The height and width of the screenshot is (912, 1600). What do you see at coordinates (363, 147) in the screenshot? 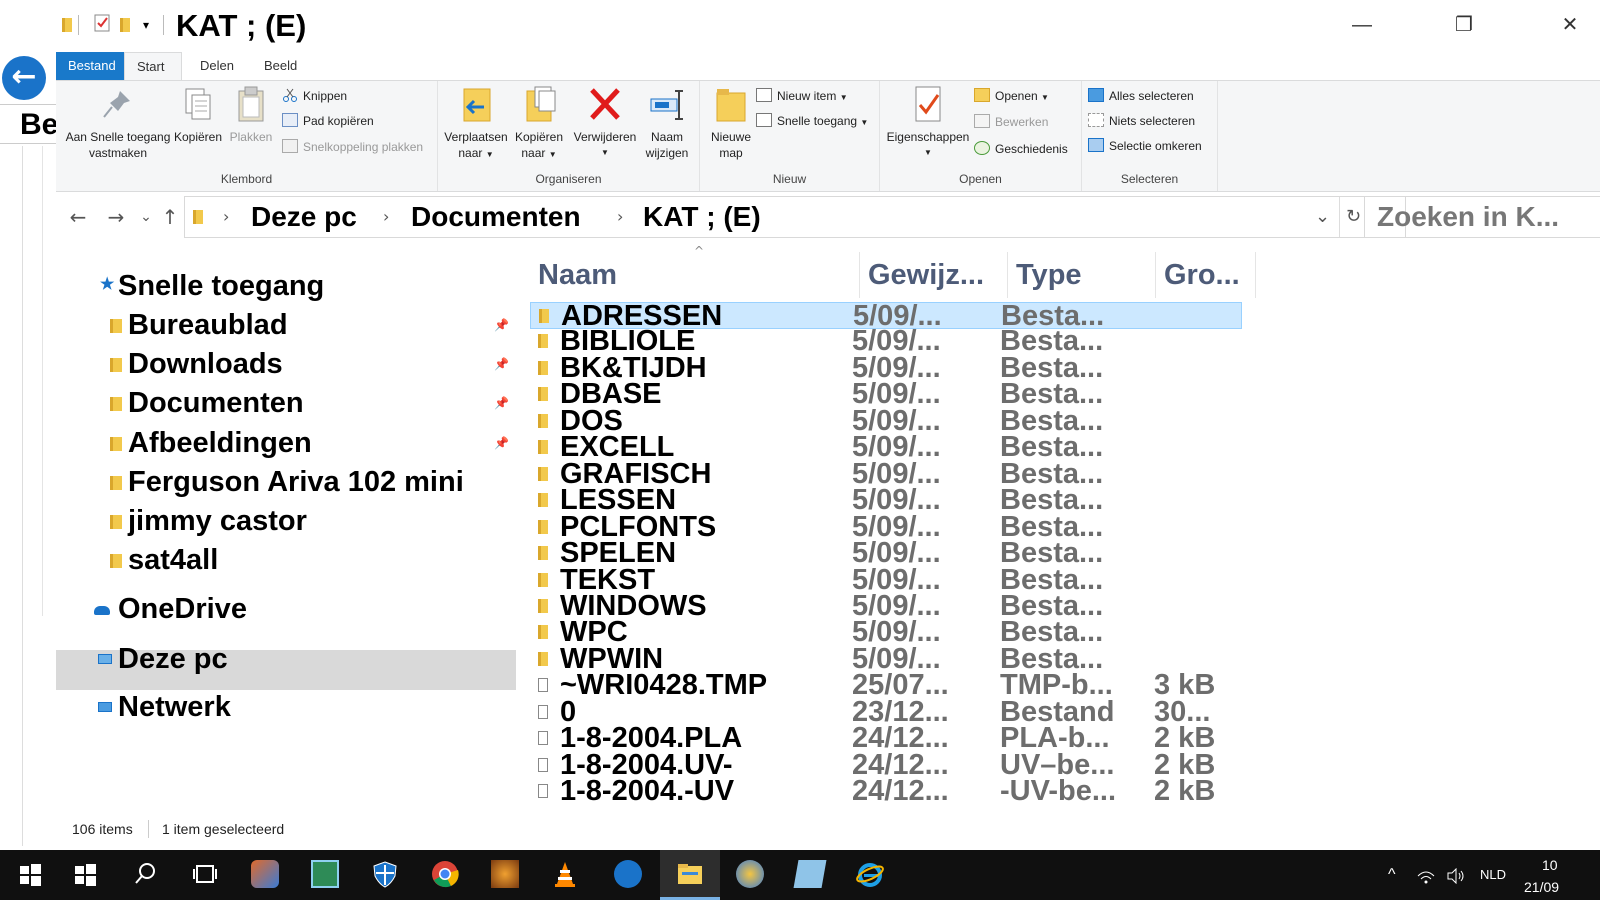
I see `paste-shortcut-label: Snelkoppeling plakken` at bounding box center [363, 147].